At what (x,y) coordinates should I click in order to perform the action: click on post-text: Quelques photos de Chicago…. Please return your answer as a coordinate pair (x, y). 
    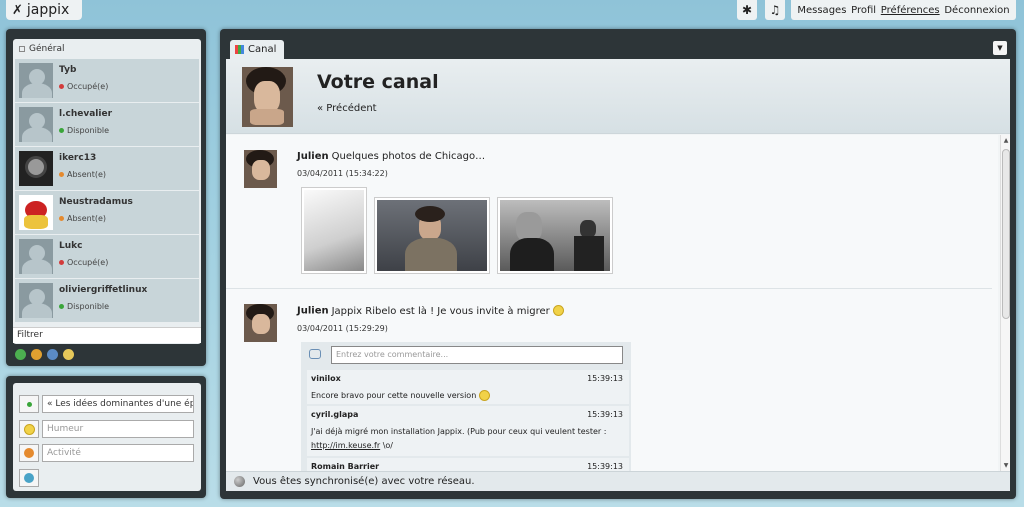
    Looking at the image, I should click on (408, 156).